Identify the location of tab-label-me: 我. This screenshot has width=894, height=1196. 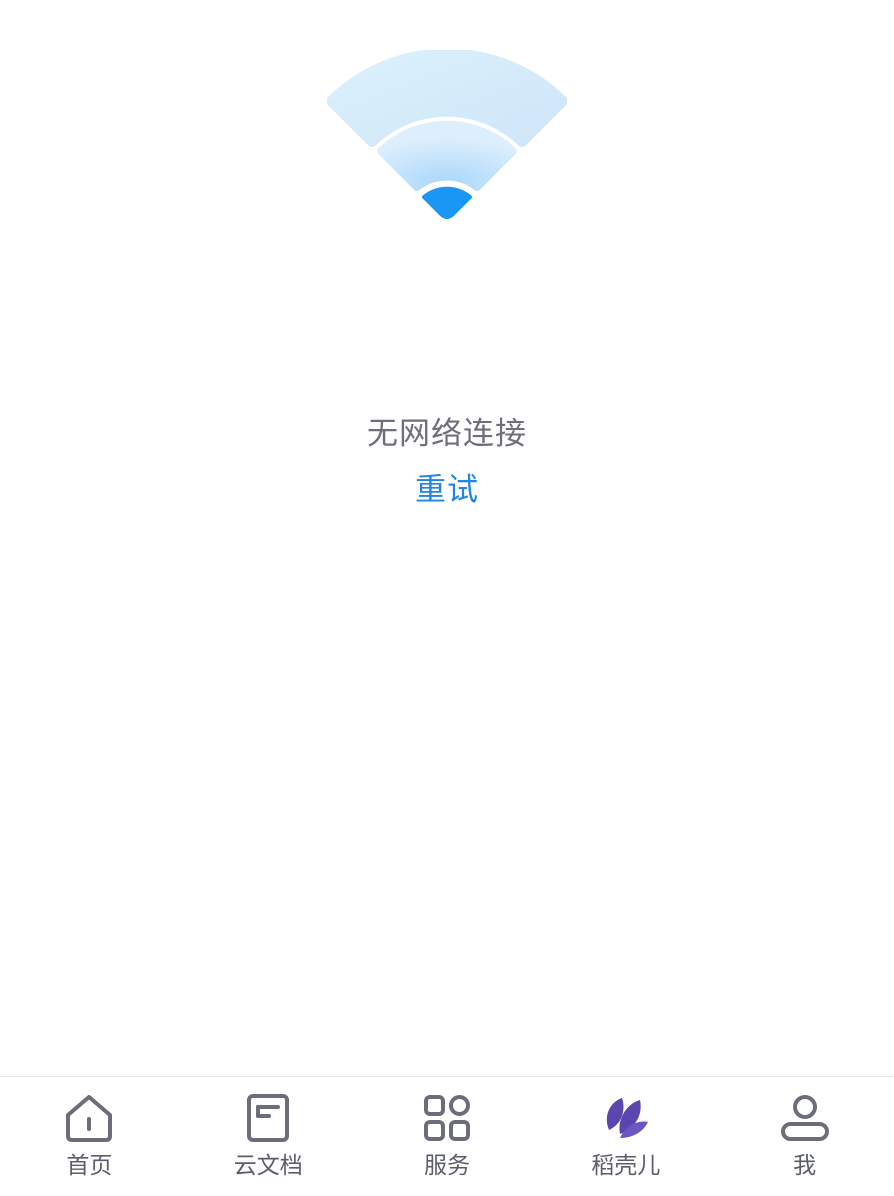
(805, 1166).